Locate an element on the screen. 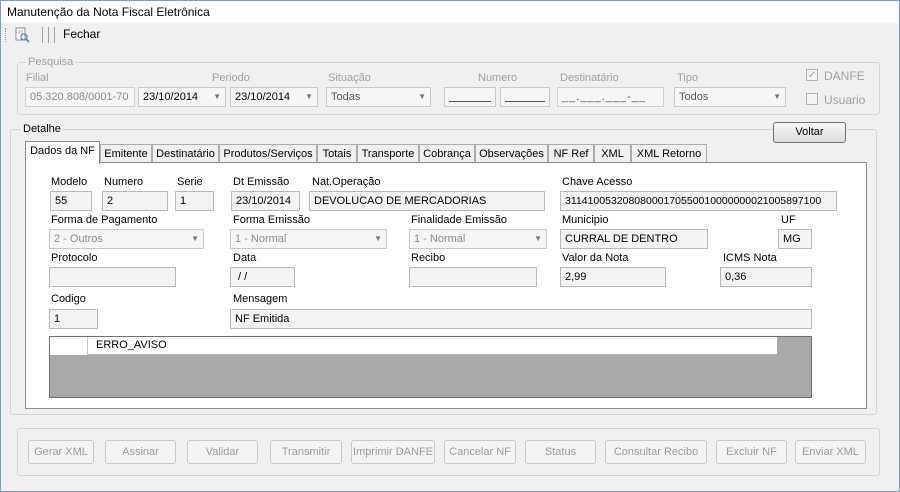 The image size is (900, 492). tab-totais: Totais is located at coordinates (337, 153).